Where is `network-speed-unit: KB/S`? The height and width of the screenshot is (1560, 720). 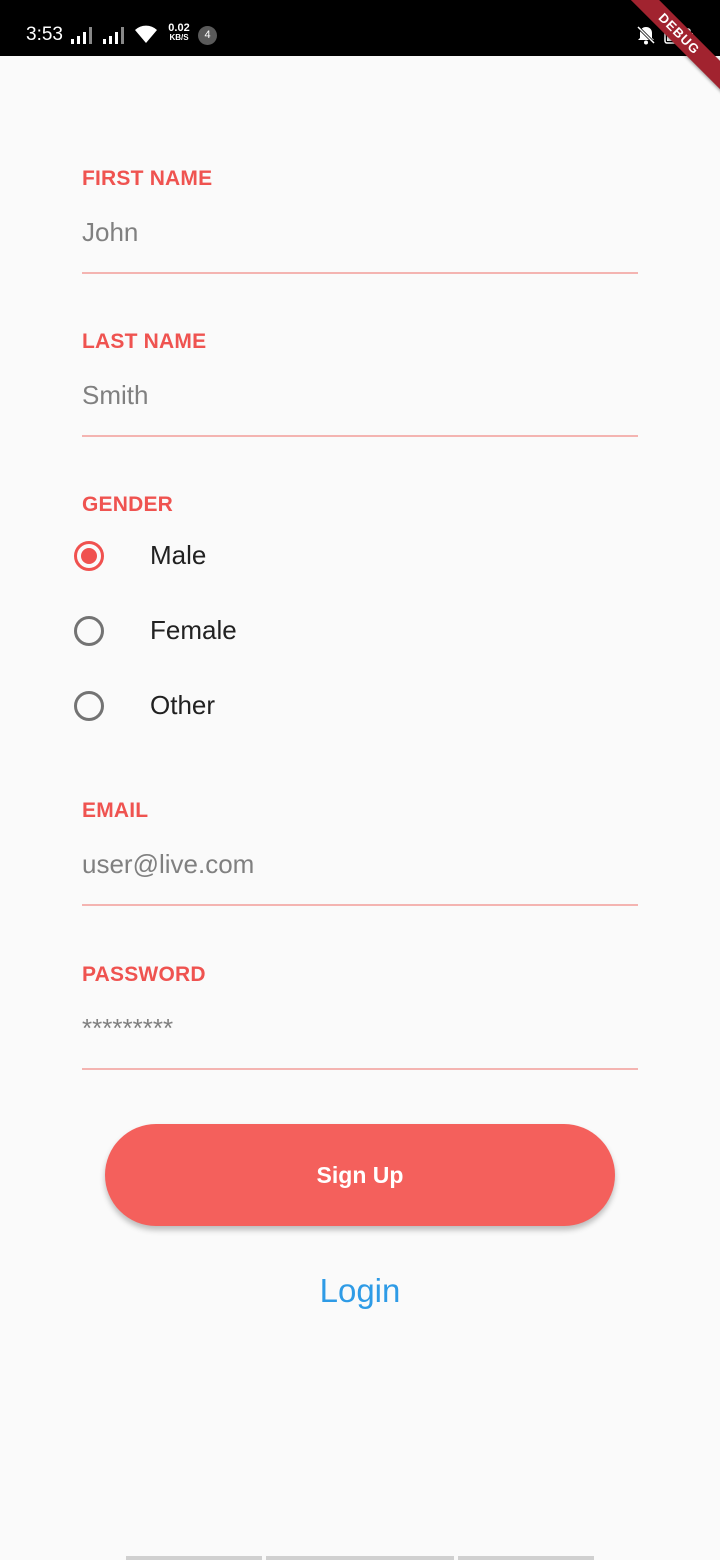 network-speed-unit: KB/S is located at coordinates (179, 37).